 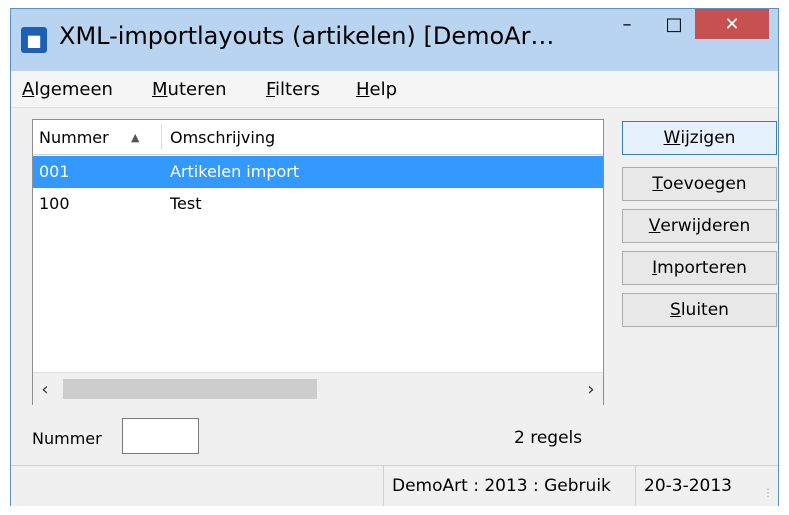 What do you see at coordinates (699, 268) in the screenshot?
I see `importeren-button: Importeren` at bounding box center [699, 268].